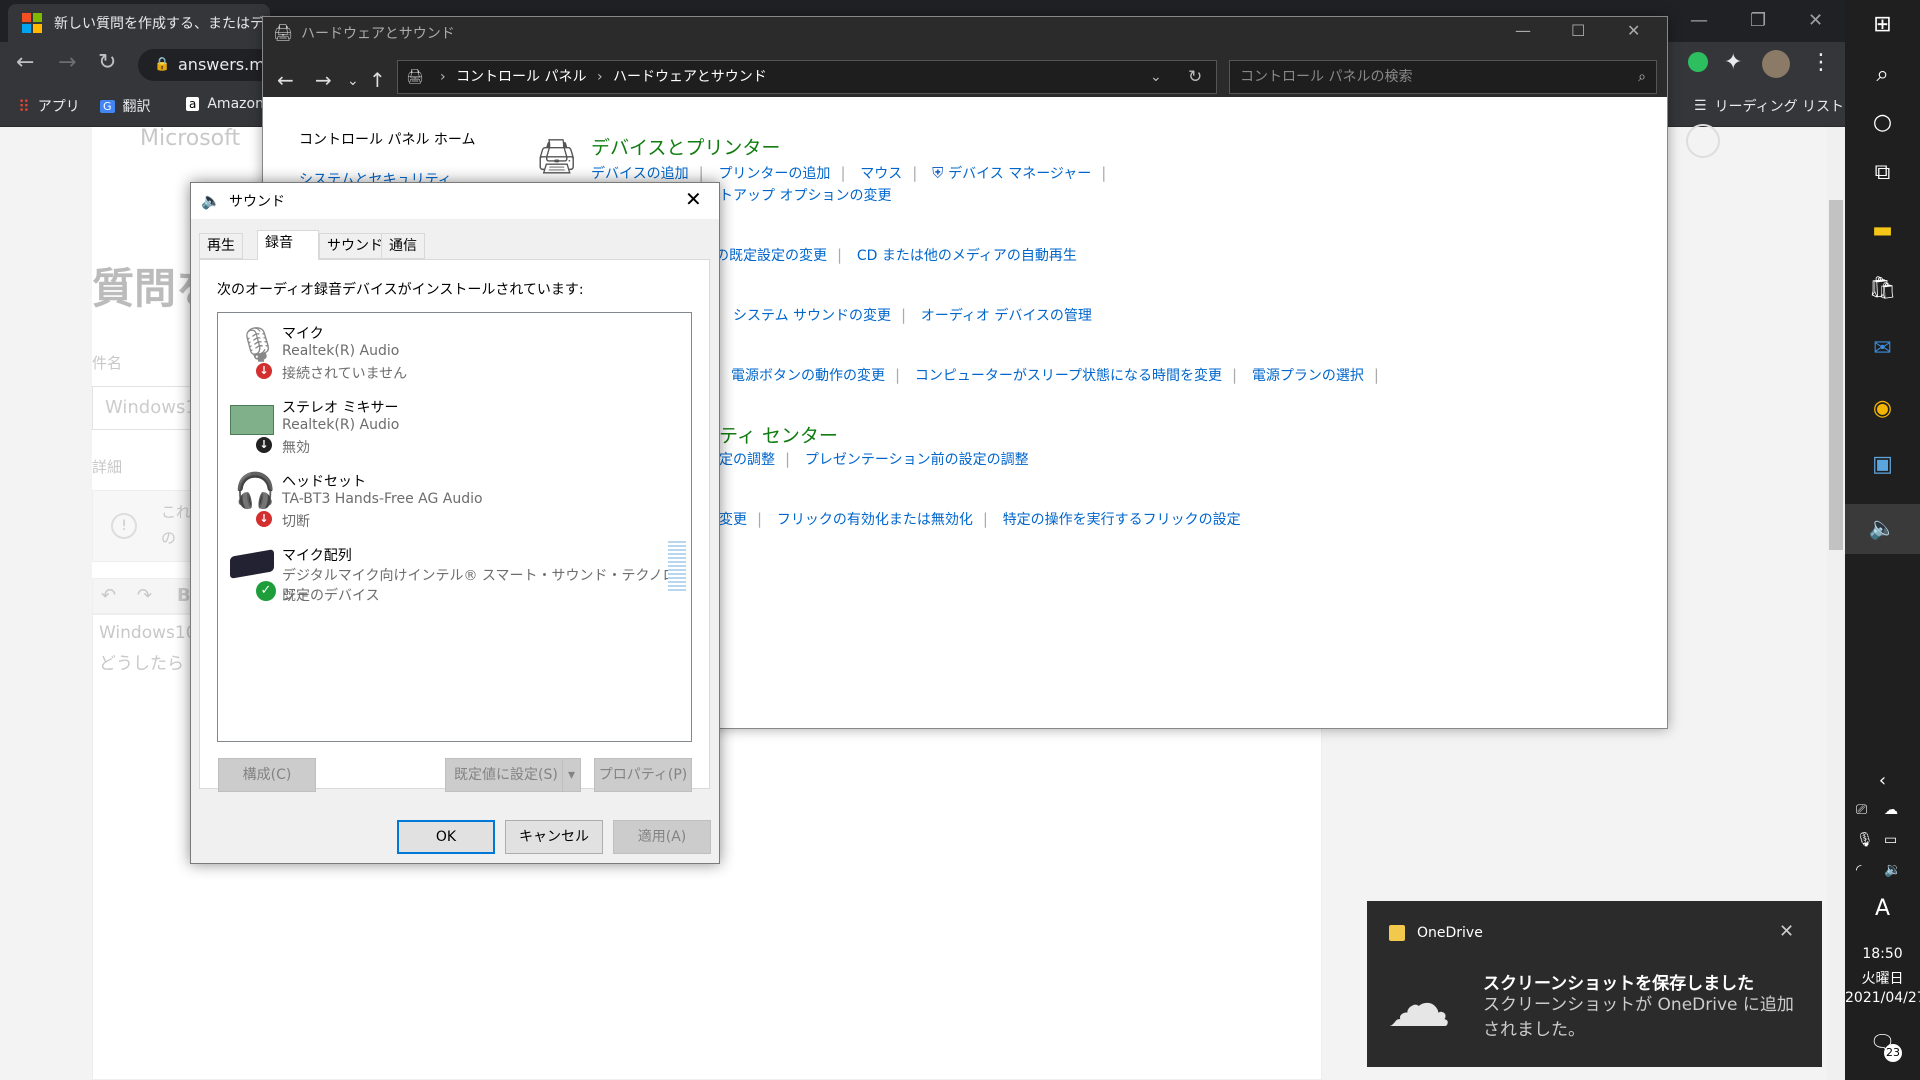  What do you see at coordinates (1633, 30) in the screenshot?
I see `cp-close-icon: ✕` at bounding box center [1633, 30].